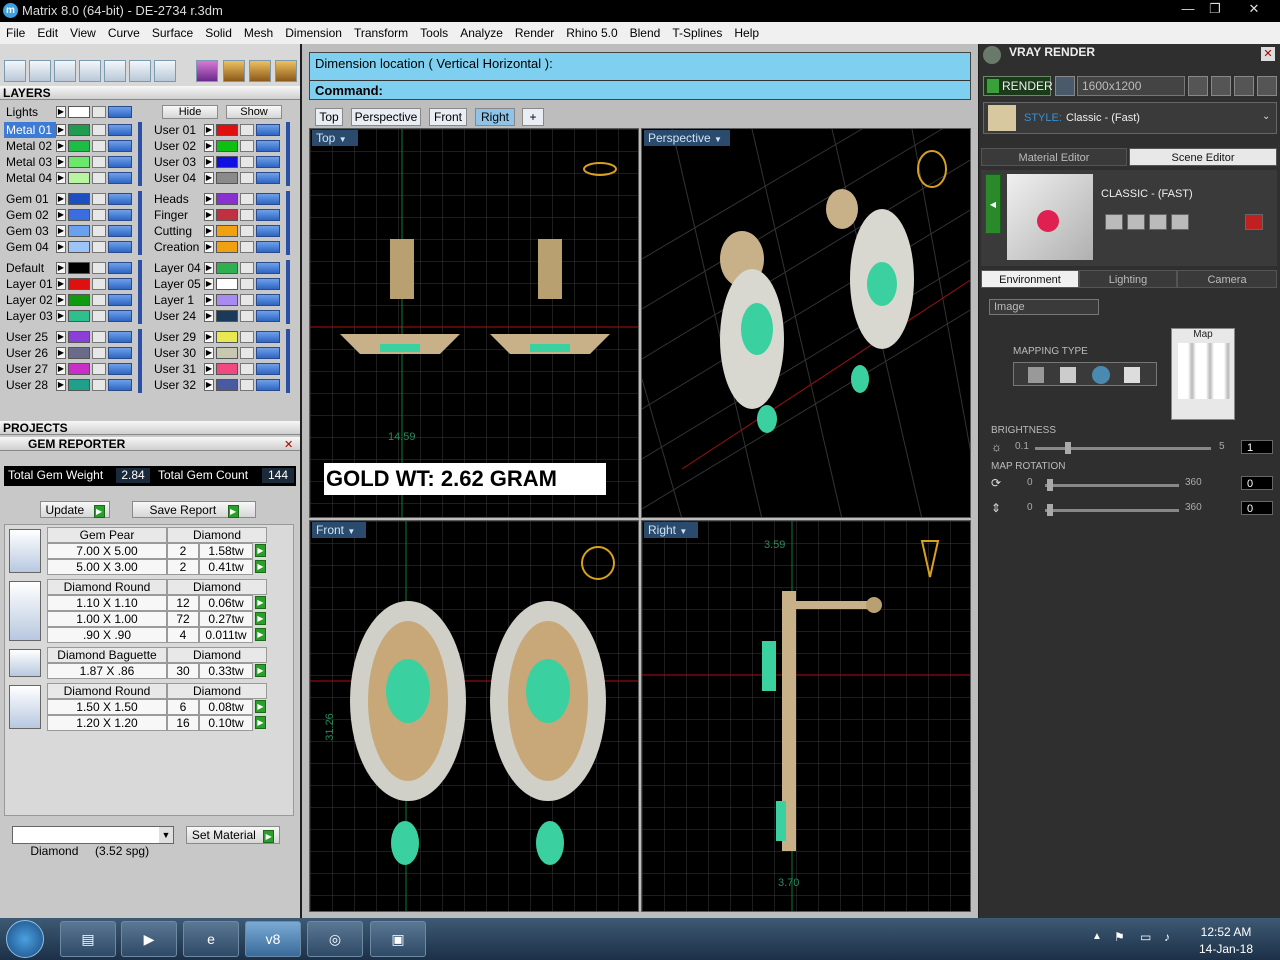 The width and height of the screenshot is (1280, 960). I want to click on menu-analyze: Analyze, so click(481, 31).